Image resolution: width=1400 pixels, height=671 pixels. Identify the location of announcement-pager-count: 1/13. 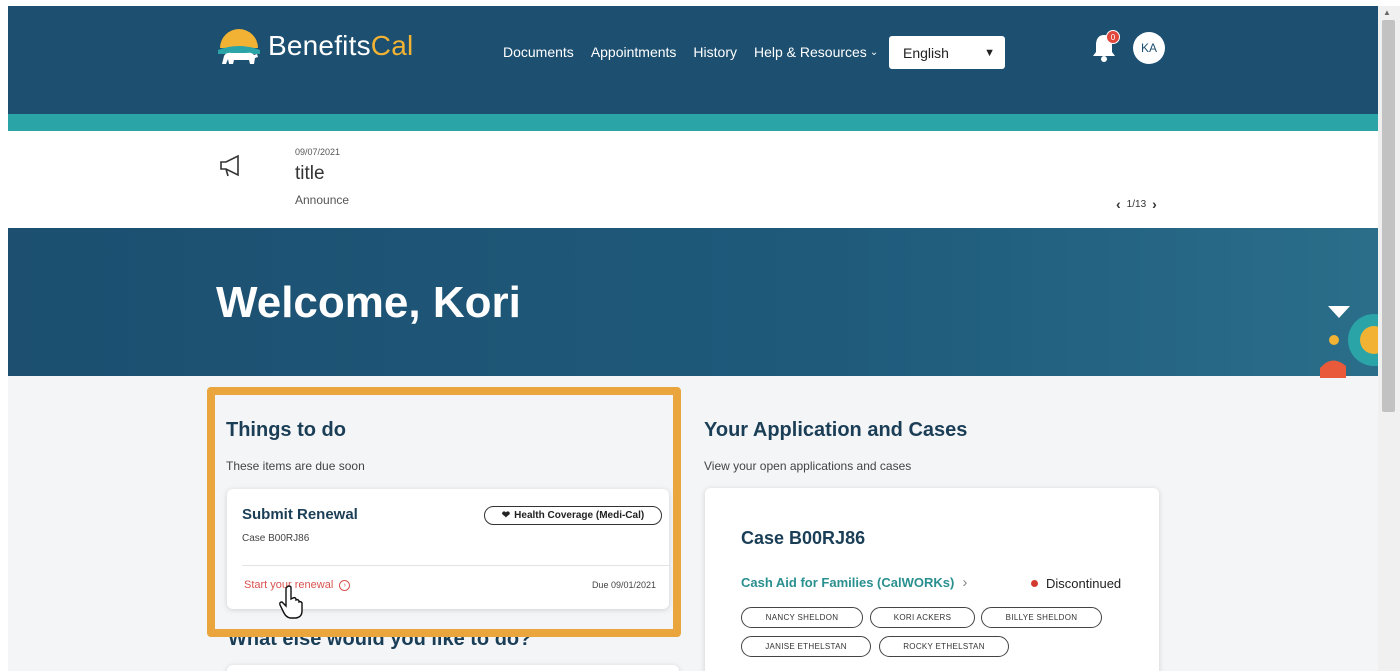
(1136, 204).